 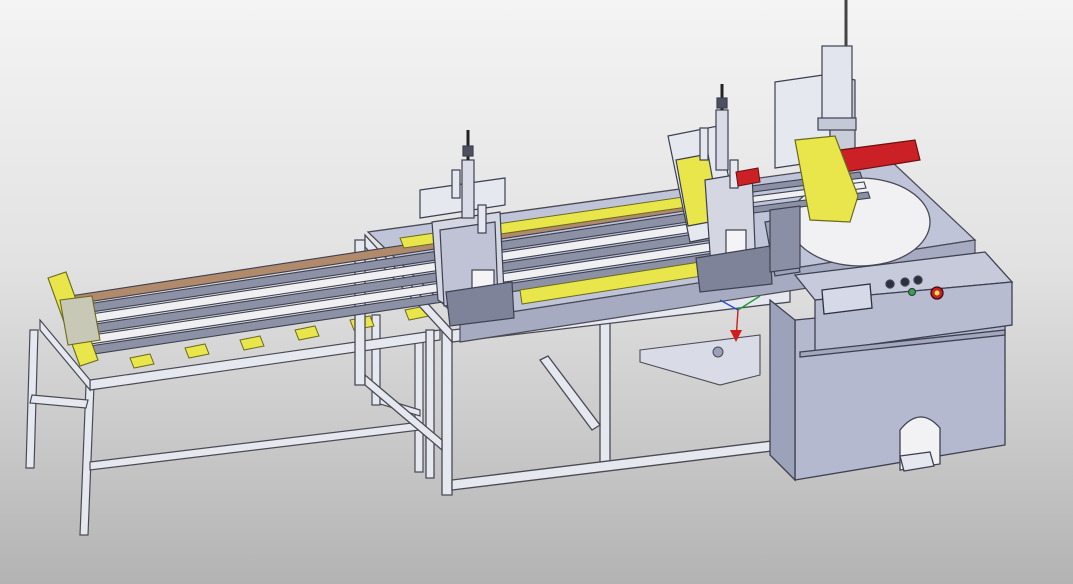 I want to click on main-diagonal-brace, so click(x=570, y=393).